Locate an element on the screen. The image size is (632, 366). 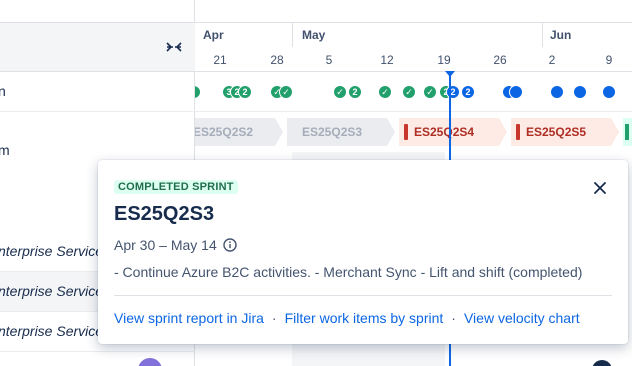
month-label: Jun is located at coordinates (561, 35).